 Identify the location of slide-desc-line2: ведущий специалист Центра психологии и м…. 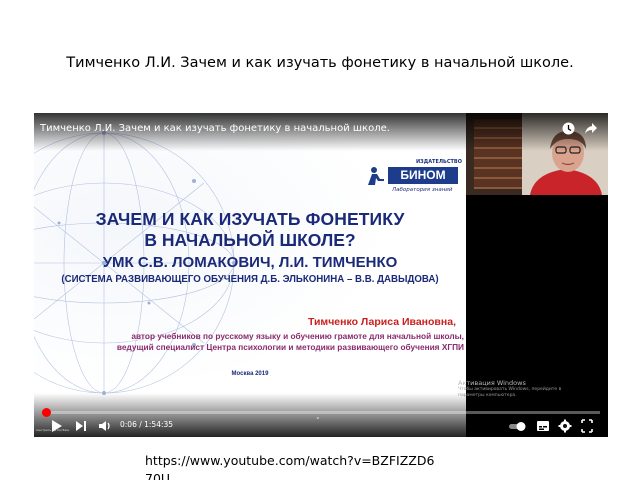
(290, 347).